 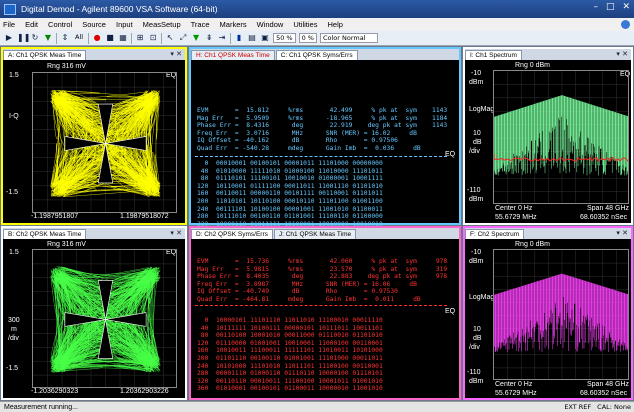 What do you see at coordinates (14, 329) in the screenshot?
I see `div-unit-label: m` at bounding box center [14, 329].